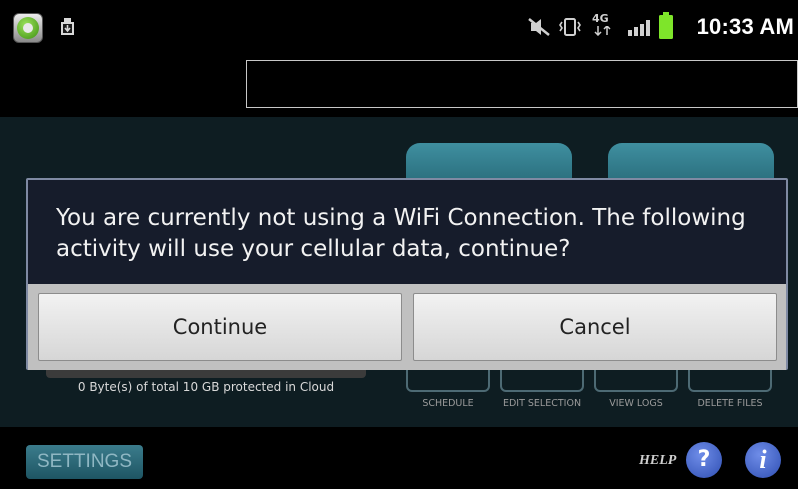  Describe the element at coordinates (67, 26) in the screenshot. I see `download-icon` at that location.